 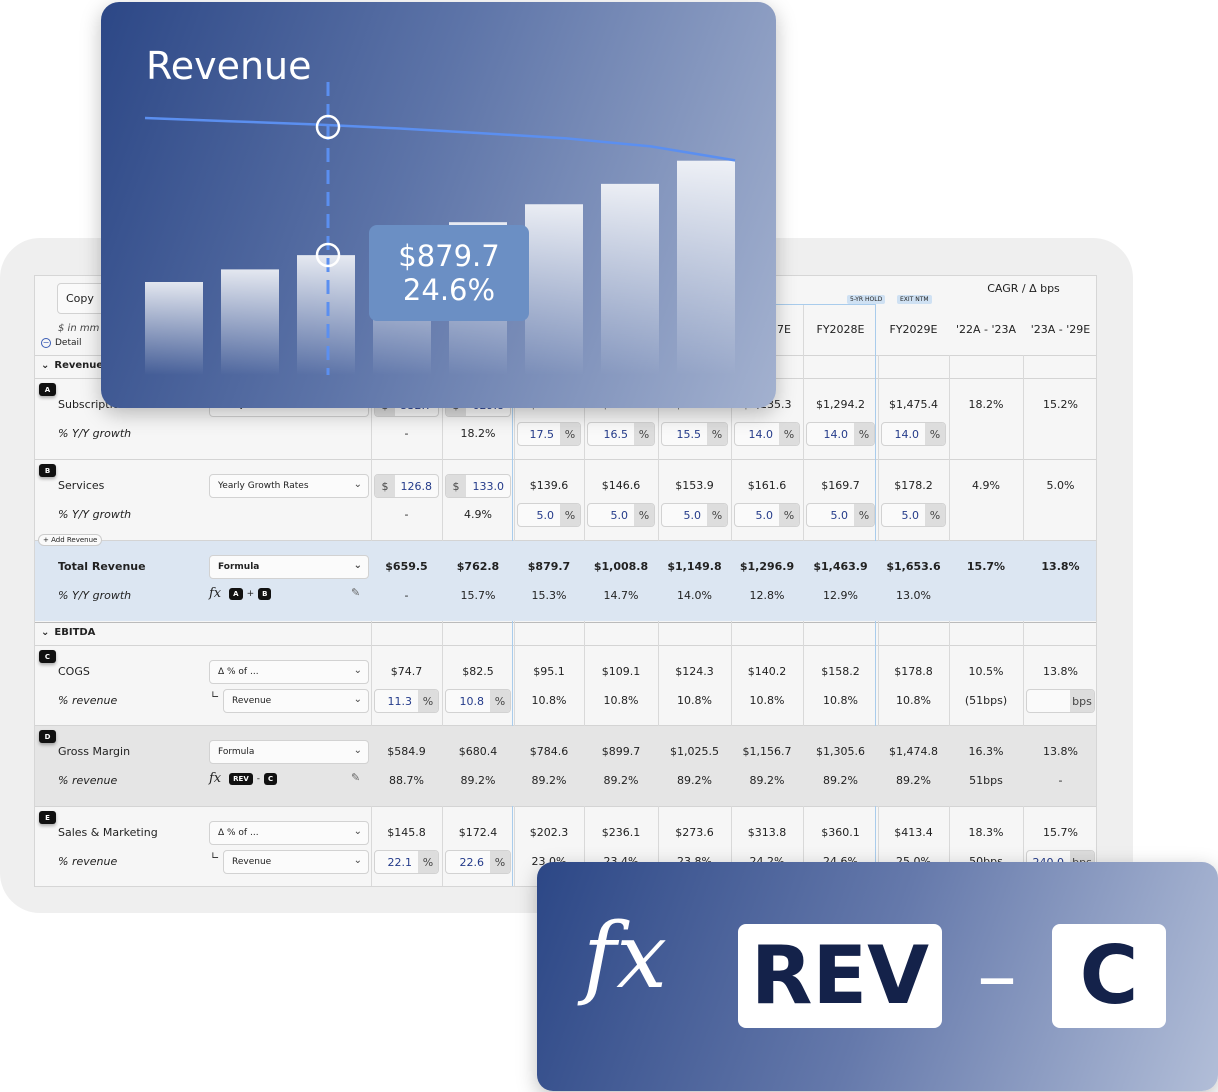 I want to click on value-cell: $1,305.6, so click(x=840, y=751).